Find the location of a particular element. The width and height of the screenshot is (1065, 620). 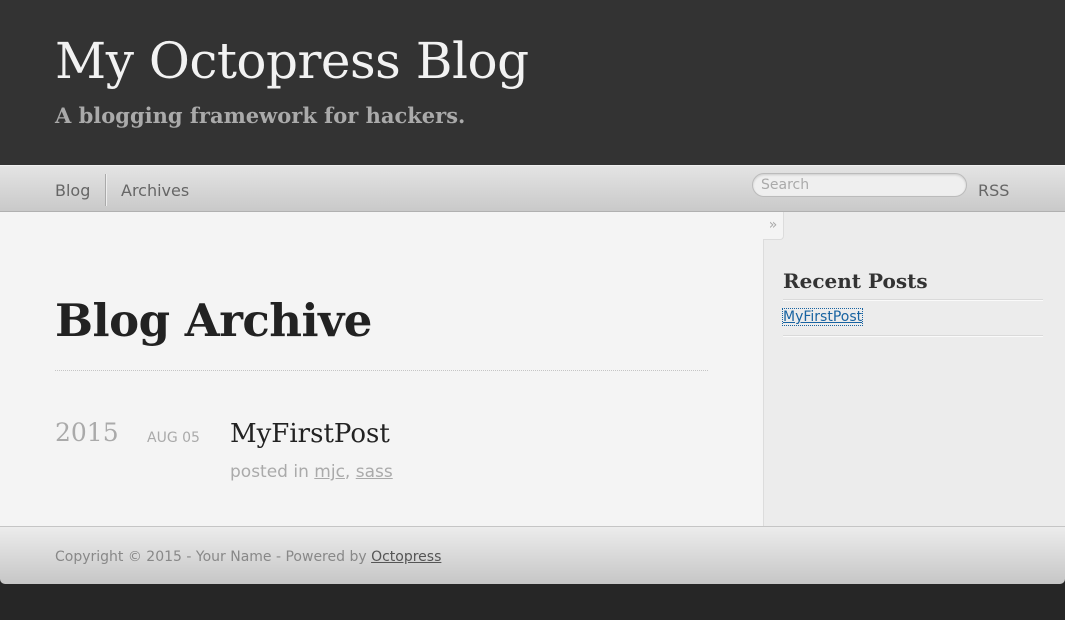

site-title: My Octopress Blog is located at coordinates (292, 61).